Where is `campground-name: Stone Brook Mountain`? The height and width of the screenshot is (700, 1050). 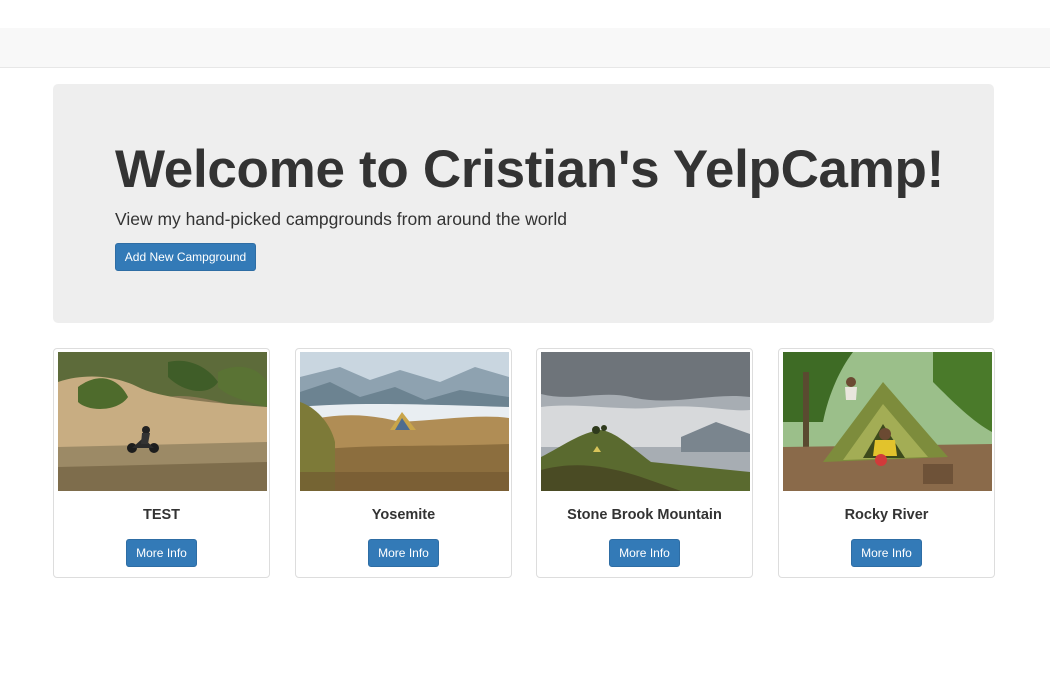 campground-name: Stone Brook Mountain is located at coordinates (644, 515).